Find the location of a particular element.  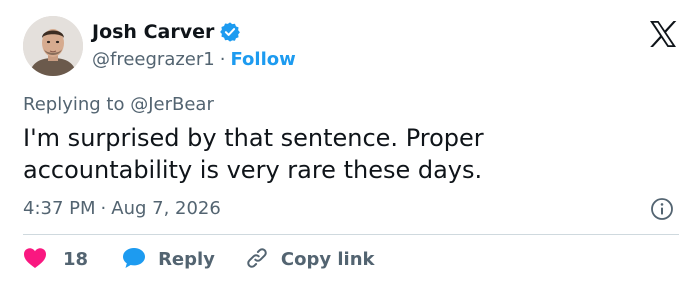

like-button: 18 is located at coordinates (55, 260).